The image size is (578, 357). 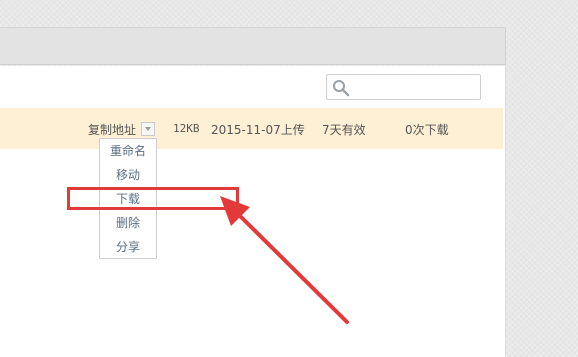 I want to click on copy-address-link: 复制地址, so click(x=112, y=129).